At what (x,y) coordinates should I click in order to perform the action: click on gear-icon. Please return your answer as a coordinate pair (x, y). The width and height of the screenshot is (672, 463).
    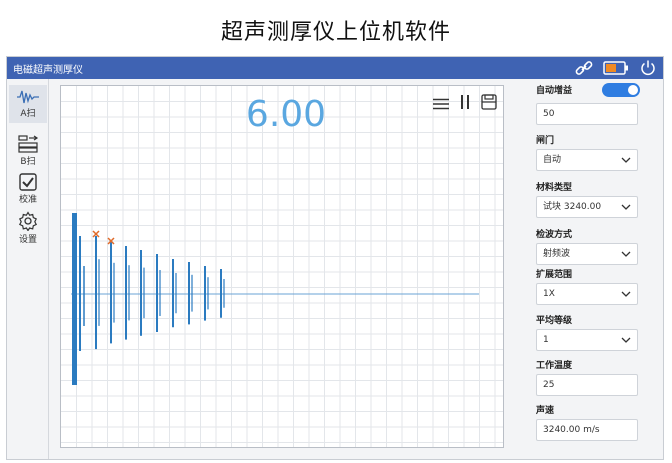
    Looking at the image, I should click on (28, 221).